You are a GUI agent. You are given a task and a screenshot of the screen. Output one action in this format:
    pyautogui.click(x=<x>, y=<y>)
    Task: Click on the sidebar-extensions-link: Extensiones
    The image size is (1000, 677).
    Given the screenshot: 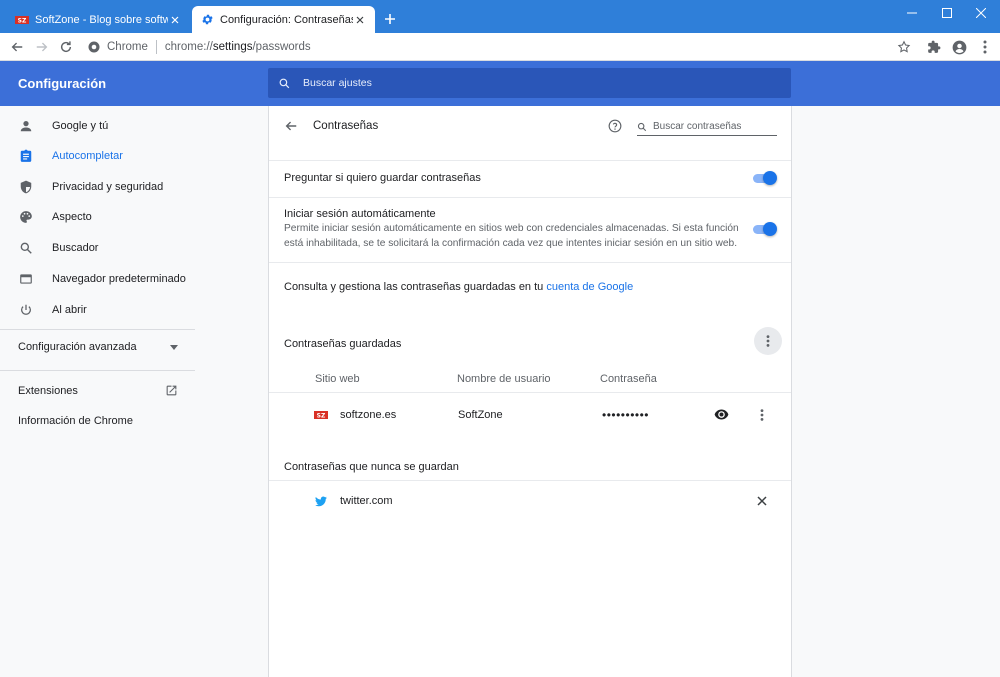 What is the action you would take?
    pyautogui.click(x=98, y=390)
    